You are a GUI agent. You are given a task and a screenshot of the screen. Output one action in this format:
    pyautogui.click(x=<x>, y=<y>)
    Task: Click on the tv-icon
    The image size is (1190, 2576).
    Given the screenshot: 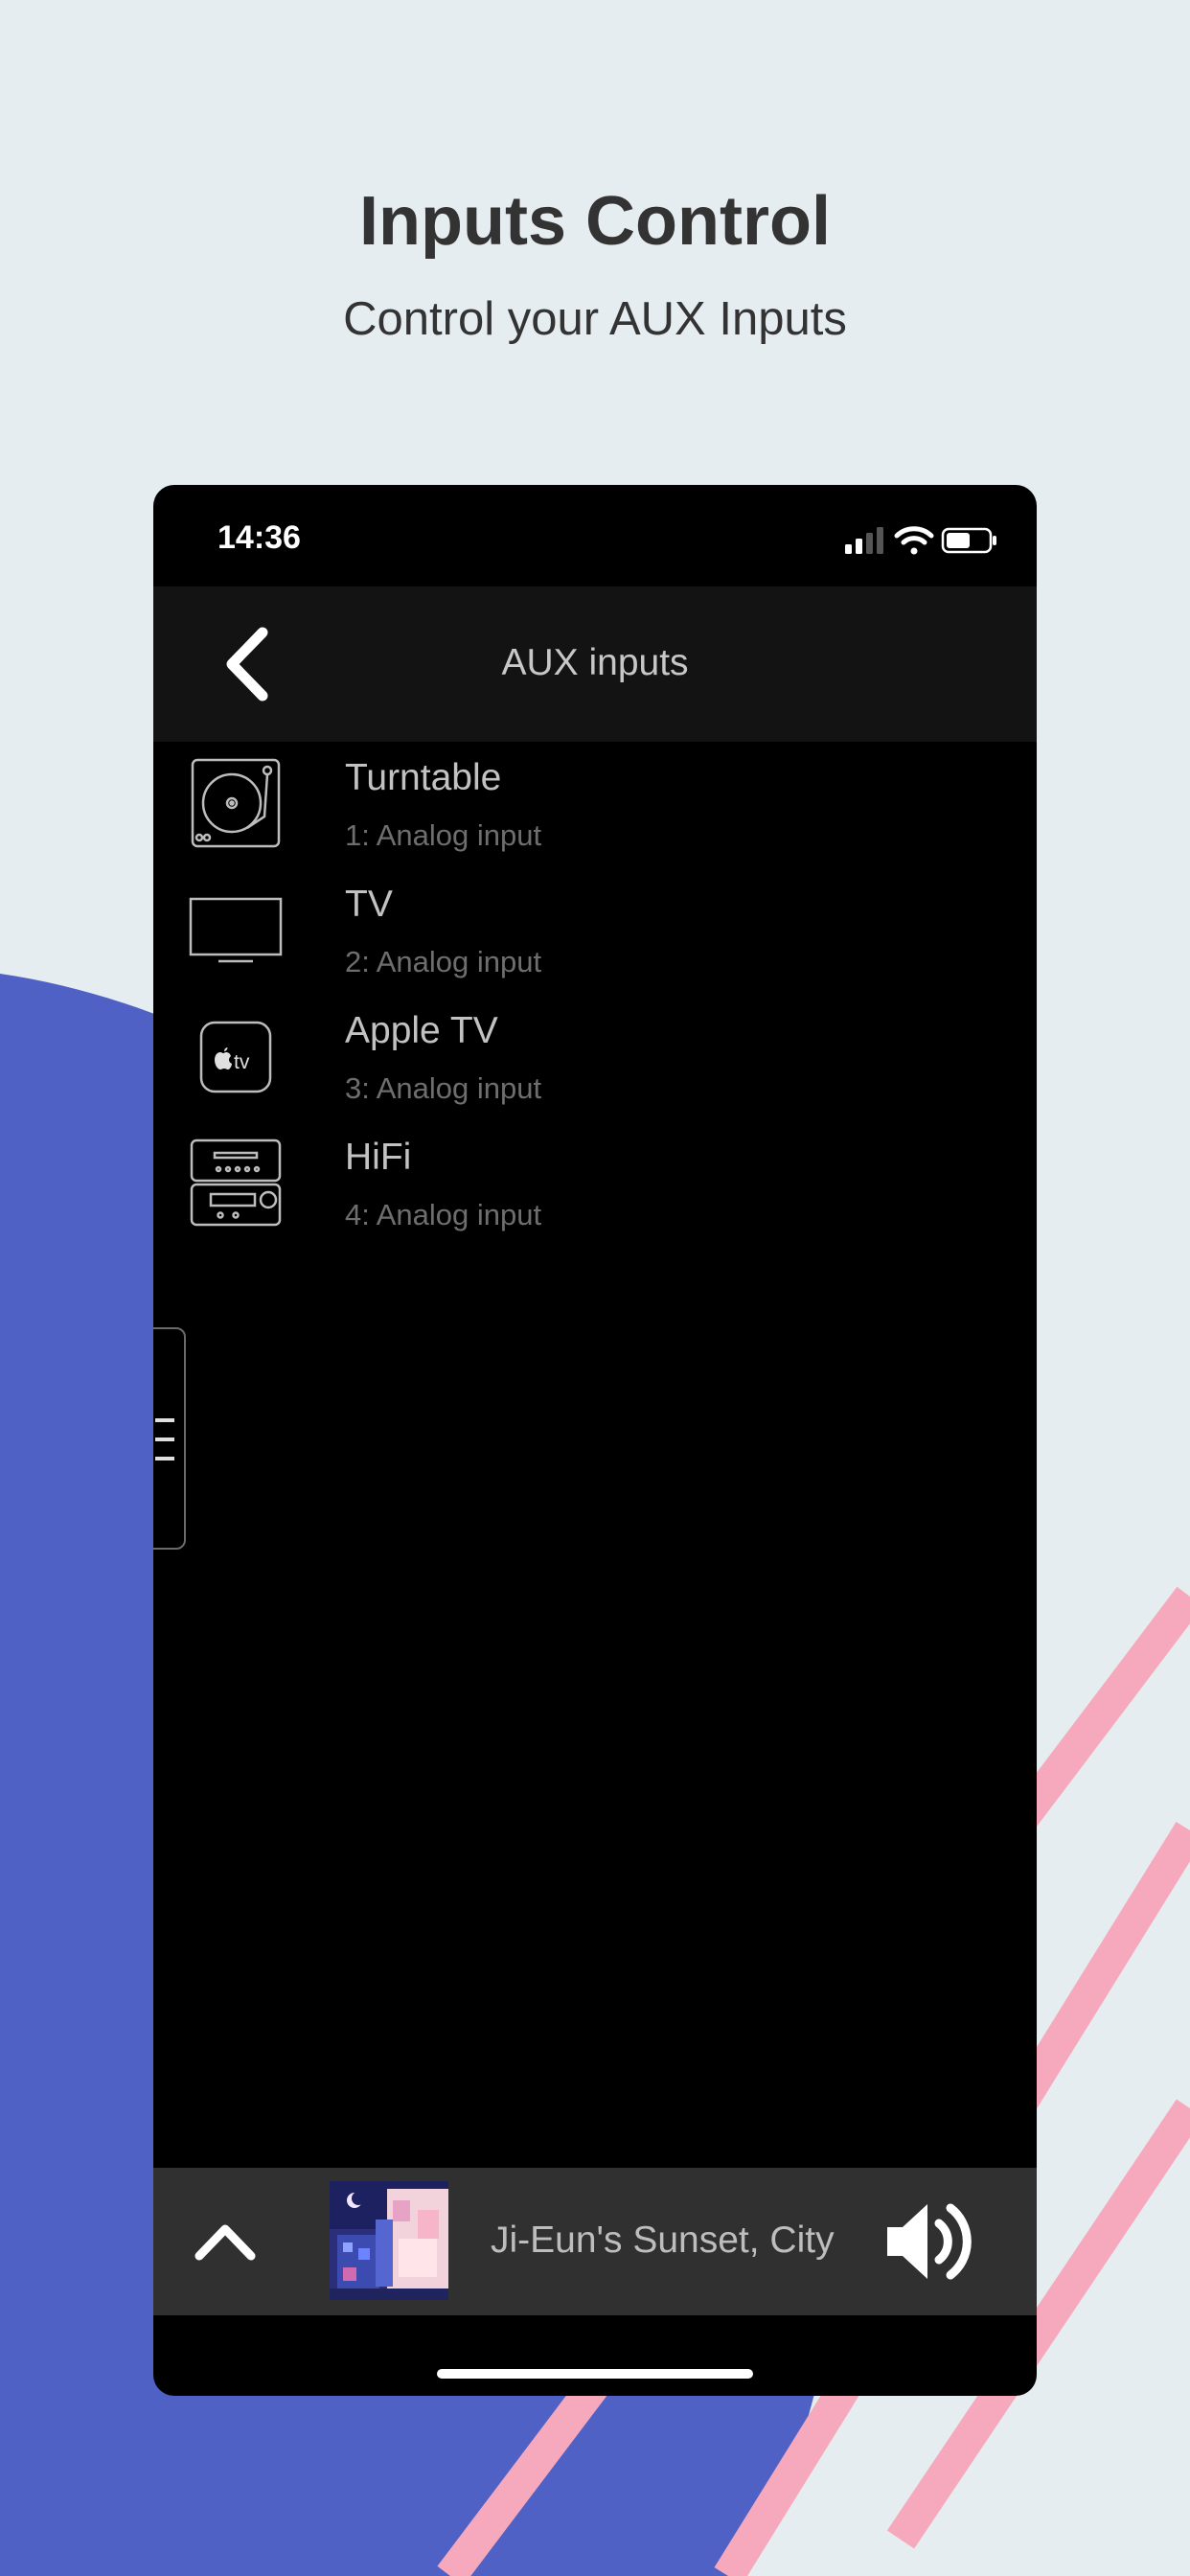 What is the action you would take?
    pyautogui.click(x=236, y=930)
    